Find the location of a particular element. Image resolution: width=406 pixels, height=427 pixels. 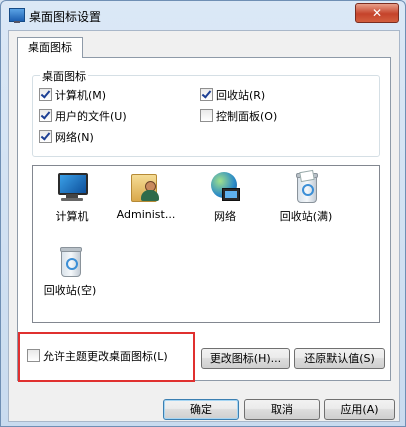

ok-button: 确定 is located at coordinates (201, 409).